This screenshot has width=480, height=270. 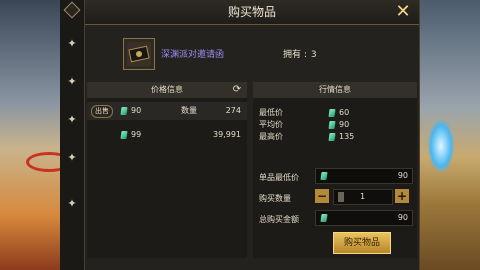 What do you see at coordinates (441, 146) in the screenshot?
I see `background-portal-glow` at bounding box center [441, 146].